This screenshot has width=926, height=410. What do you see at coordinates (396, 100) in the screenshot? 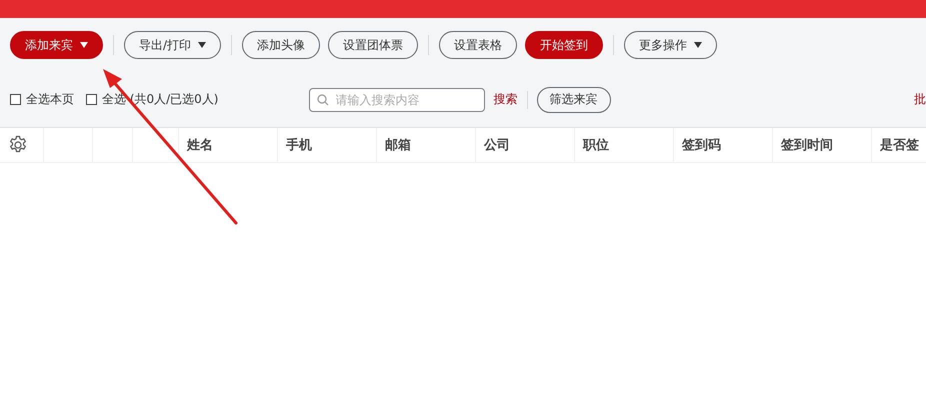
I see `search-field: 请输入搜索内容` at bounding box center [396, 100].